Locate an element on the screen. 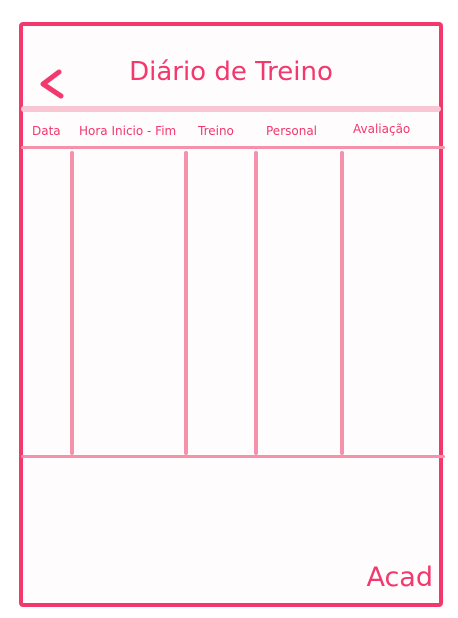  page-title: Diário de Treino is located at coordinates (231, 72).